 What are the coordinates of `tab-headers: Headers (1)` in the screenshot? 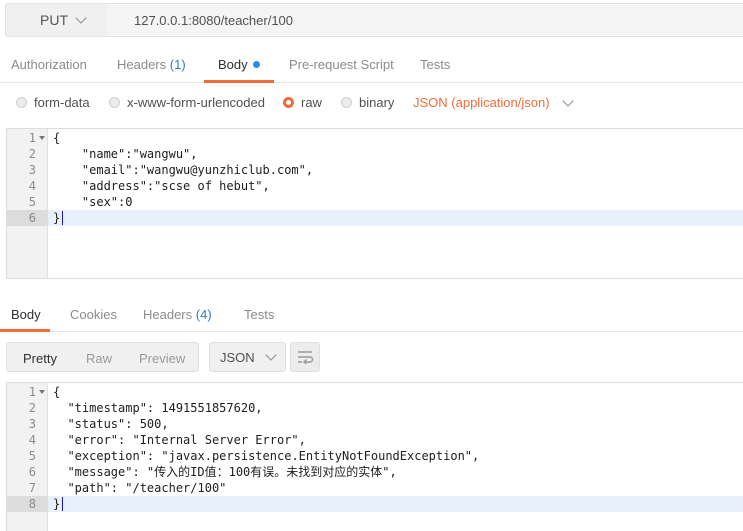 It's located at (151, 64).